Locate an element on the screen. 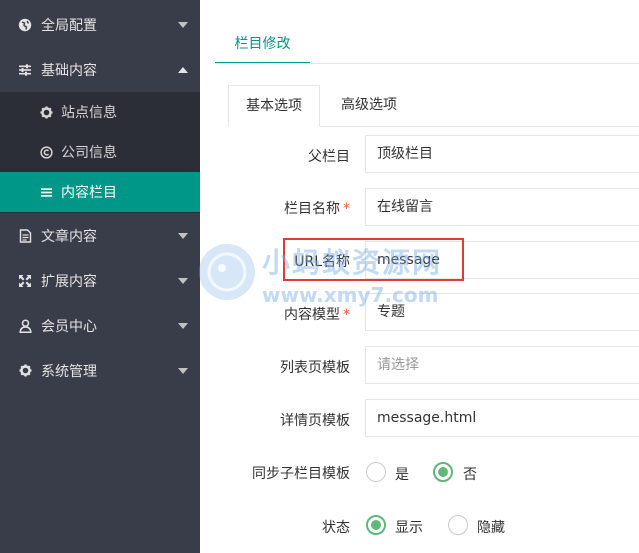 This screenshot has height=553, width=639. sync-no-radio is located at coordinates (443, 472).